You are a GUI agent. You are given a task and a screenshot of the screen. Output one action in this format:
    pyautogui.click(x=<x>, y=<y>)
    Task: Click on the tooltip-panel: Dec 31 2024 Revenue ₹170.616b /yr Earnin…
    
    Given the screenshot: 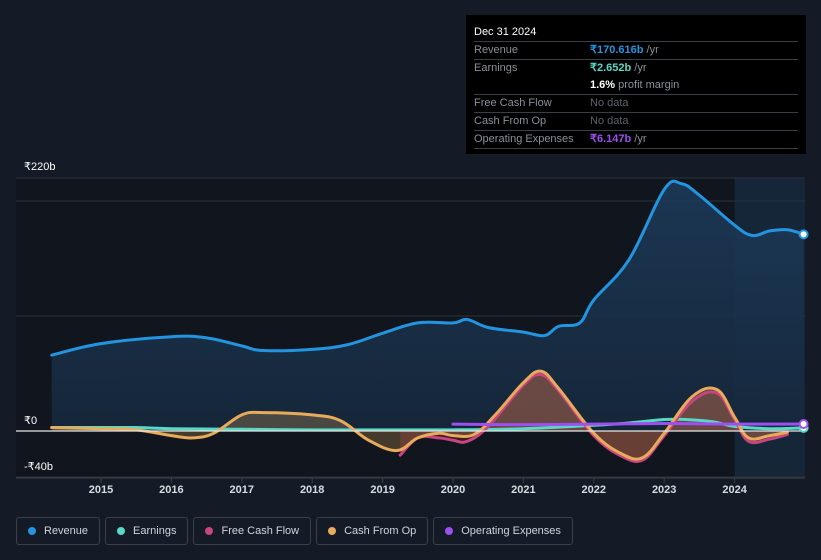 What is the action you would take?
    pyautogui.click(x=636, y=84)
    